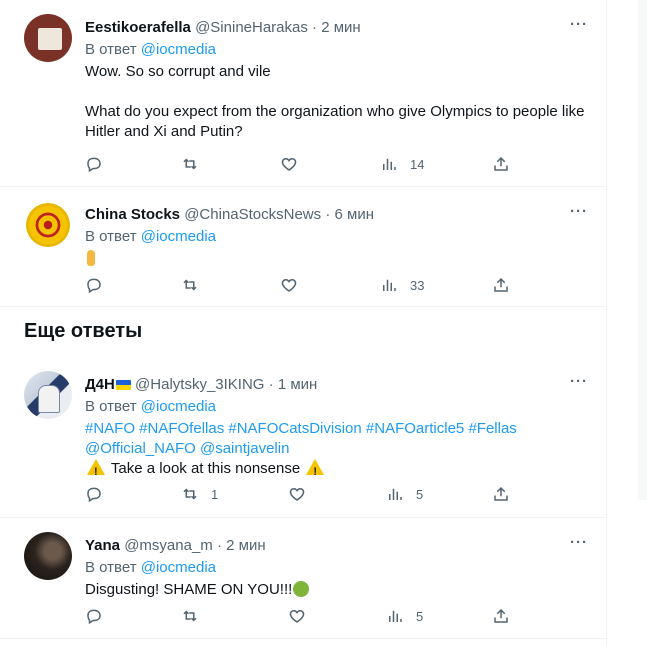  What do you see at coordinates (100, 384) in the screenshot?
I see `display-name: Д4Н` at bounding box center [100, 384].